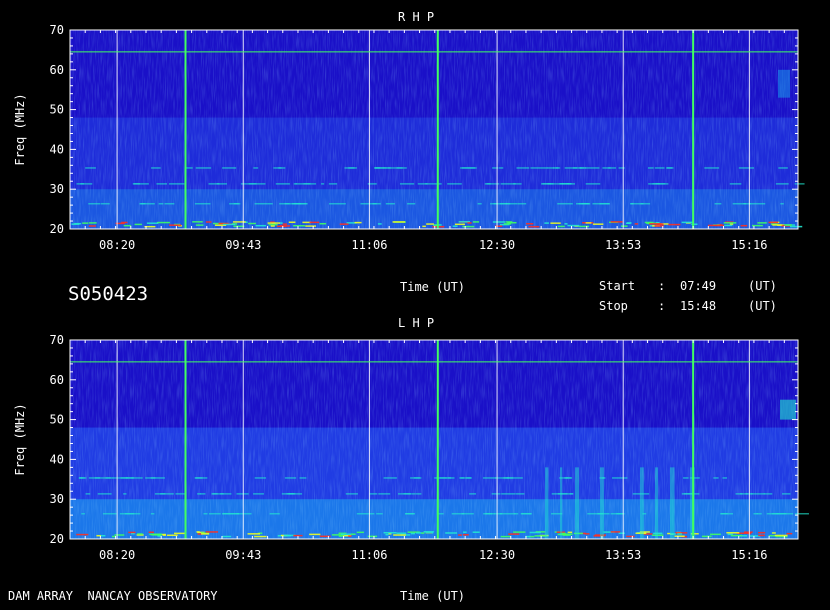 The height and width of the screenshot is (610, 830). Describe the element at coordinates (613, 306) in the screenshot. I see `stop-label: Stop` at that location.